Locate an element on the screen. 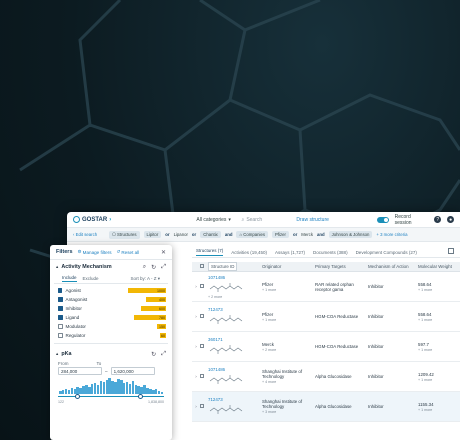  target-cell: HGM-COA Reductase is located at coordinates (337, 316).